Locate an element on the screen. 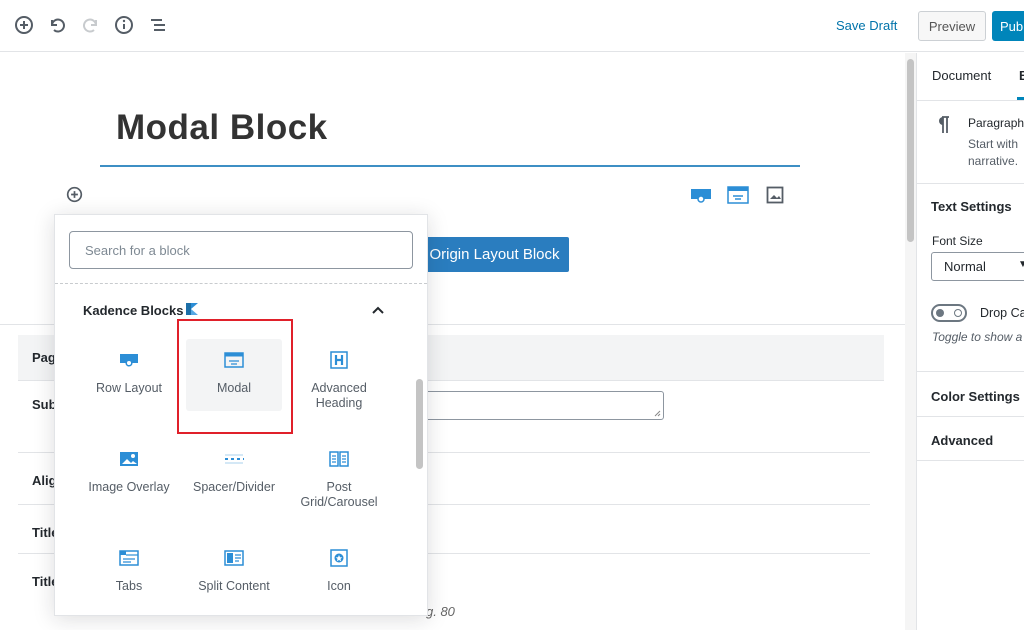 The image size is (1024, 630). block-image-overlay: Image Overlay is located at coordinates (129, 474).